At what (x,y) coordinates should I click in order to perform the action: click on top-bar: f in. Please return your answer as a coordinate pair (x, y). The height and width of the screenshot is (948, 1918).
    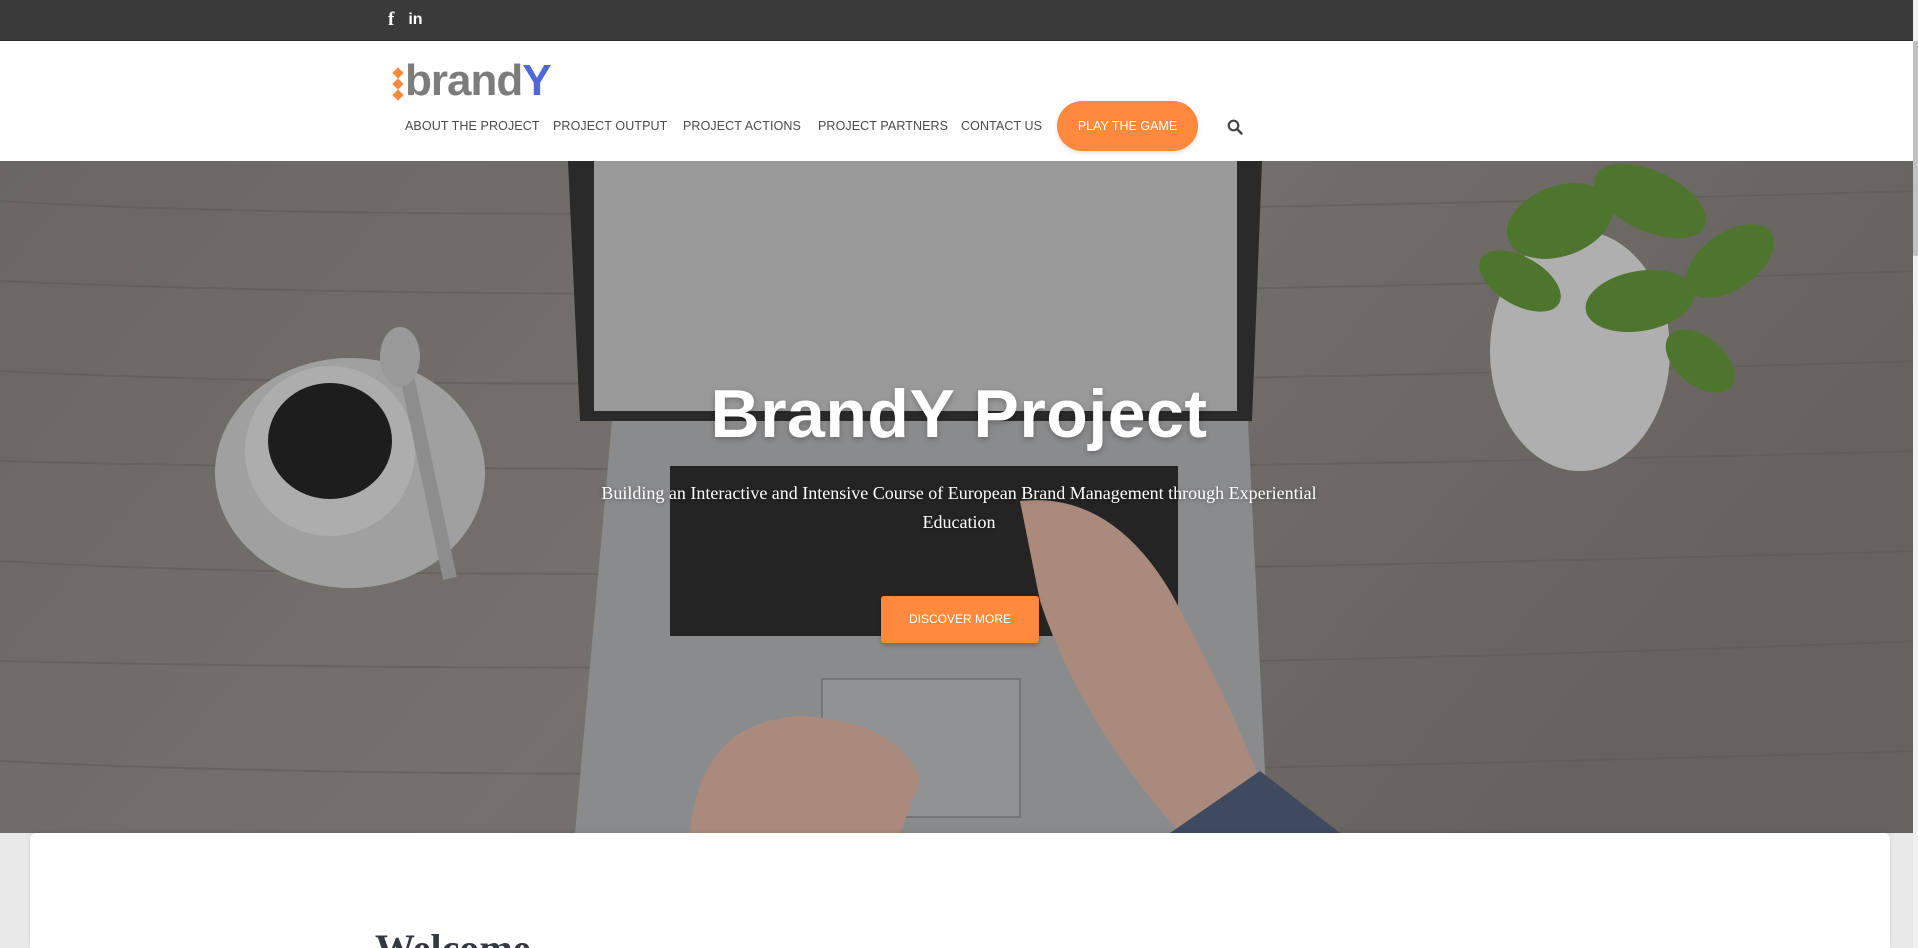
    Looking at the image, I should click on (959, 20).